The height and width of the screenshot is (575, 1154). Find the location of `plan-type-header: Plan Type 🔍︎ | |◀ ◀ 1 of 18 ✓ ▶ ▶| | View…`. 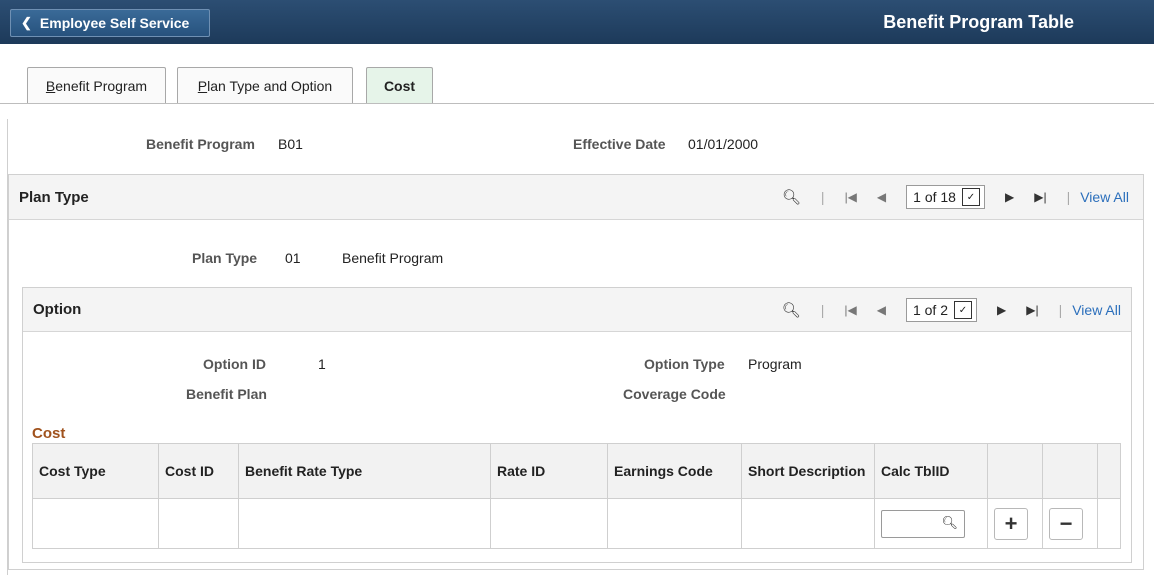

plan-type-header: Plan Type 🔍︎ | |◀ ◀ 1 of 18 ✓ ▶ ▶| | View… is located at coordinates (576, 197).